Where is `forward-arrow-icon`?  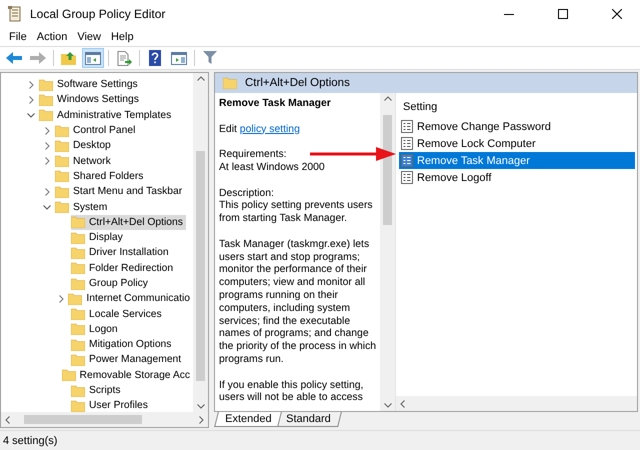 forward-arrow-icon is located at coordinates (38, 58).